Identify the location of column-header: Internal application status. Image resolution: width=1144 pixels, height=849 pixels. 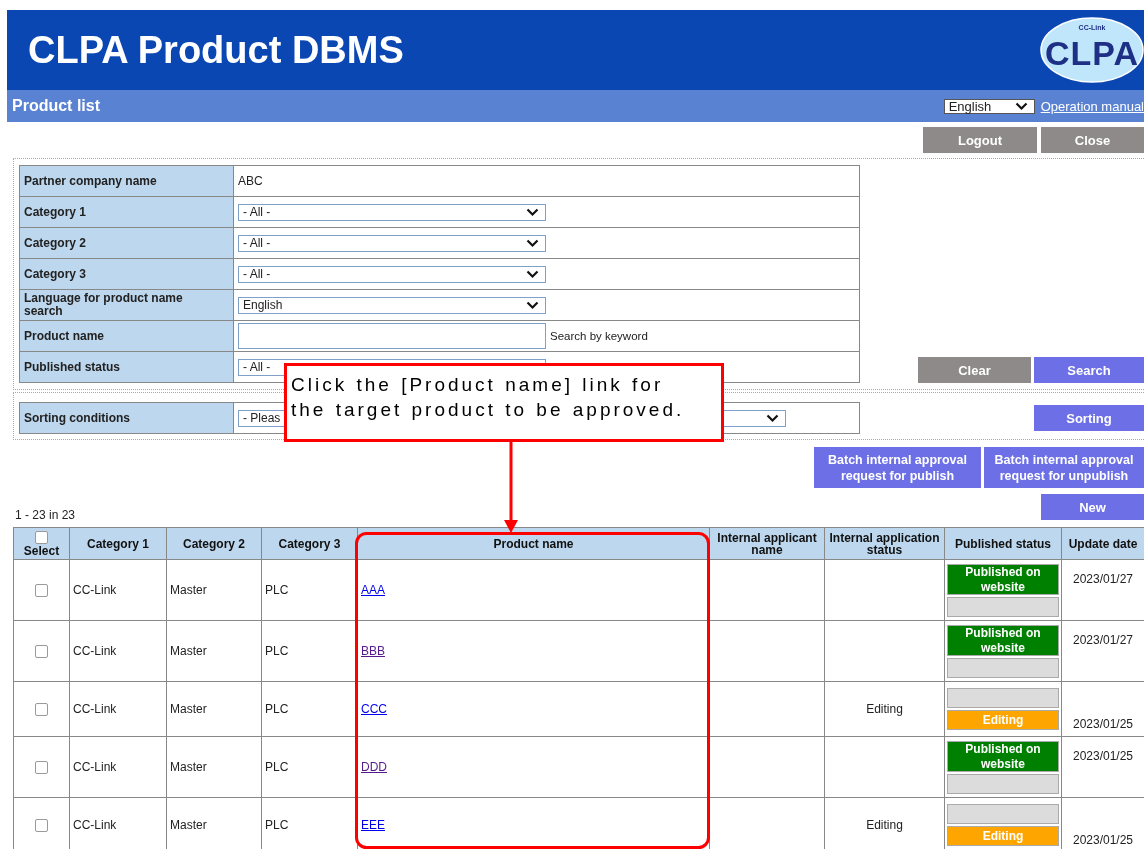
(884, 543).